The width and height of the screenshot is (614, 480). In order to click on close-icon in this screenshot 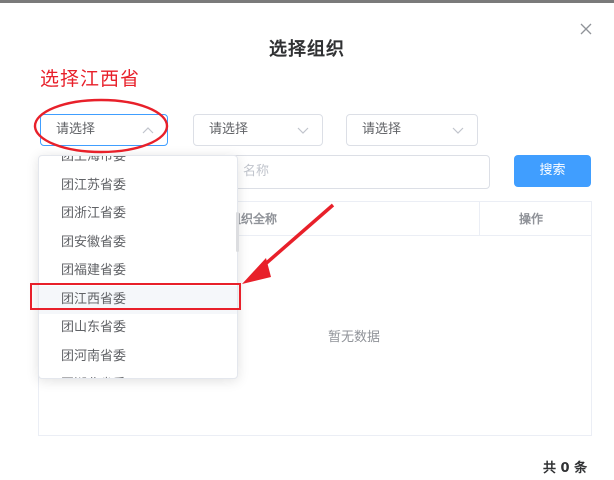, I will do `click(586, 29)`.